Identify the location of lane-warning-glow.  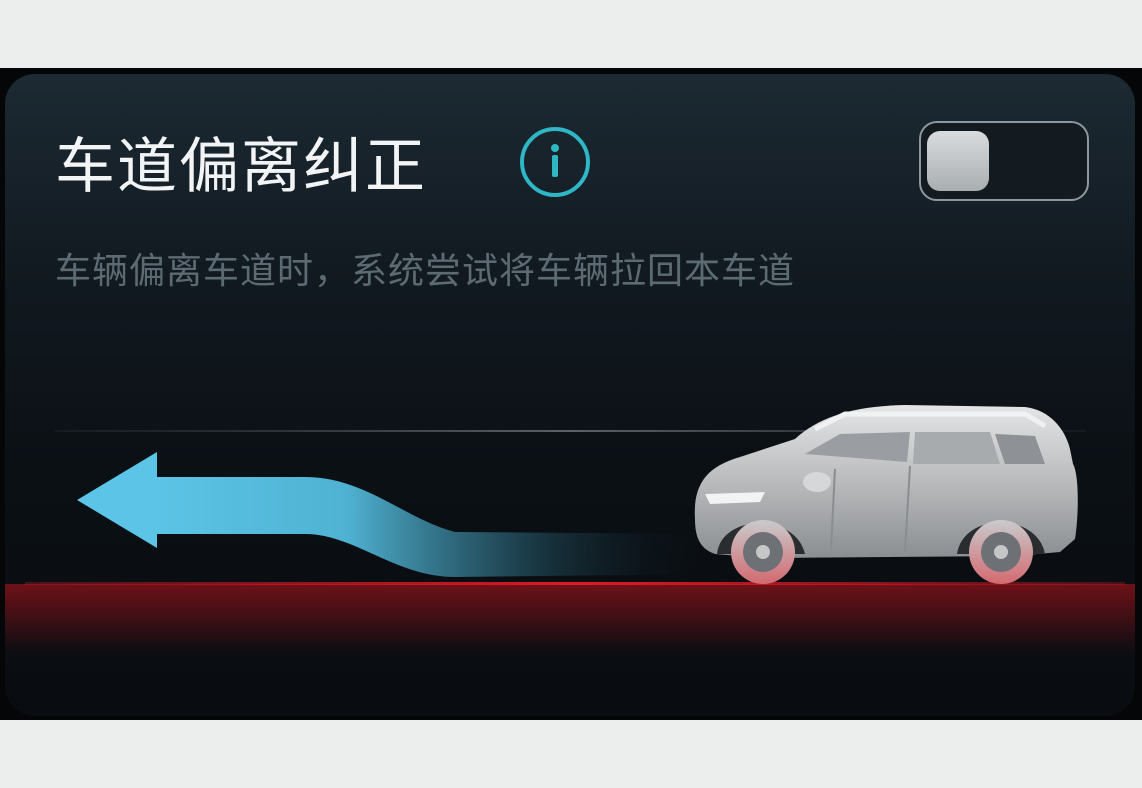
(570, 619).